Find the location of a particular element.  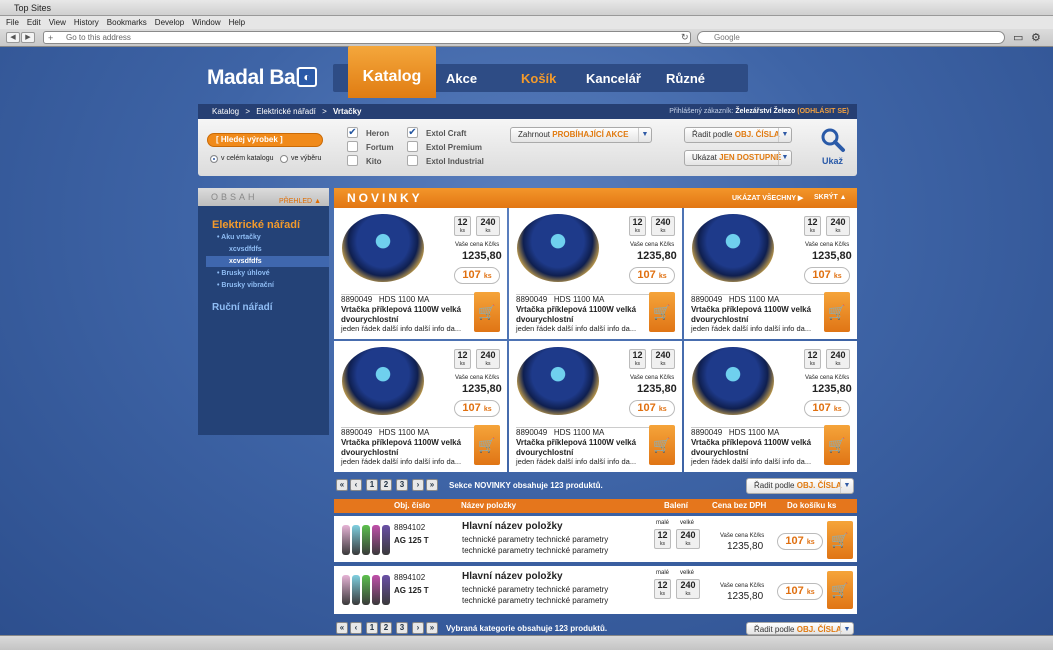

pager-button: 2 is located at coordinates (386, 485).